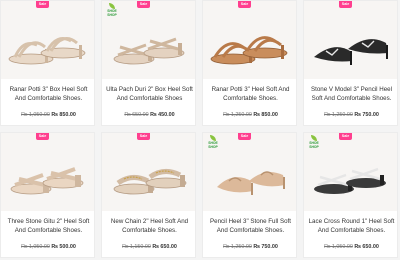 This screenshot has height=260, width=400. Describe the element at coordinates (136, 115) in the screenshot. I see `old-price: ₨ 650.00` at that location.